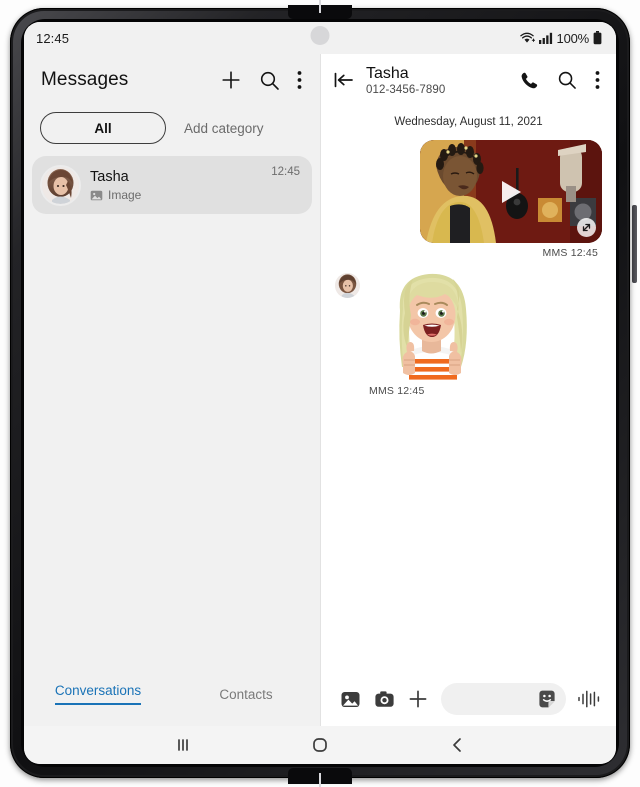 This screenshot has height=787, width=640. I want to click on video-thumbnail, so click(511, 191).